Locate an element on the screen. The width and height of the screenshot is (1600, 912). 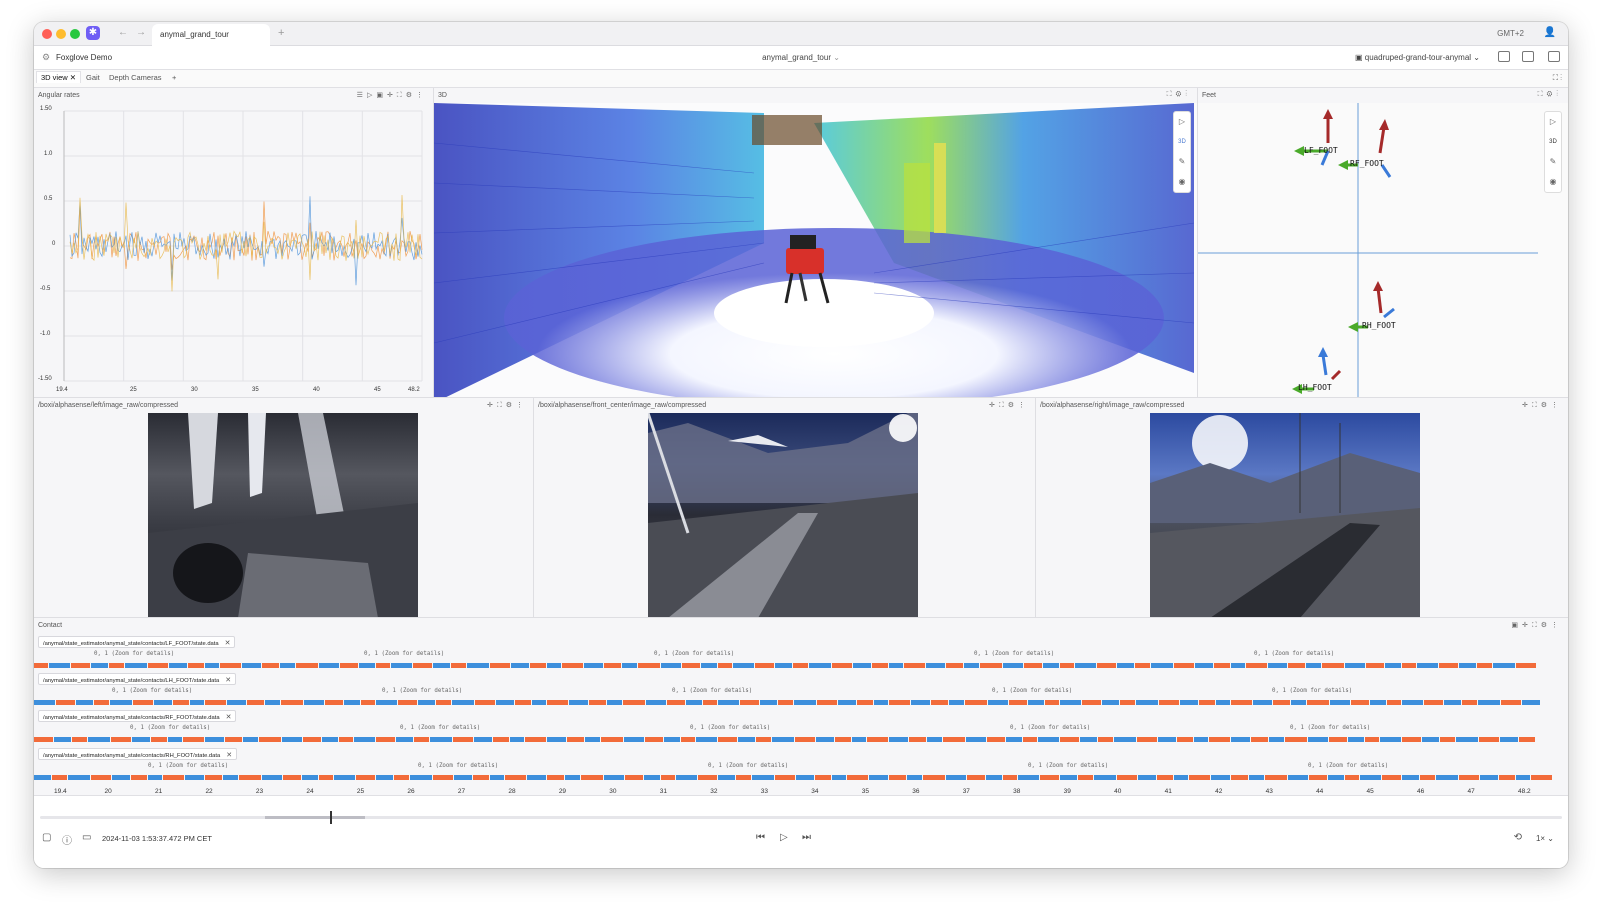
panel-toolbar: ☰▷▣✛⛶⚙⋮ is located at coordinates (392, 95).